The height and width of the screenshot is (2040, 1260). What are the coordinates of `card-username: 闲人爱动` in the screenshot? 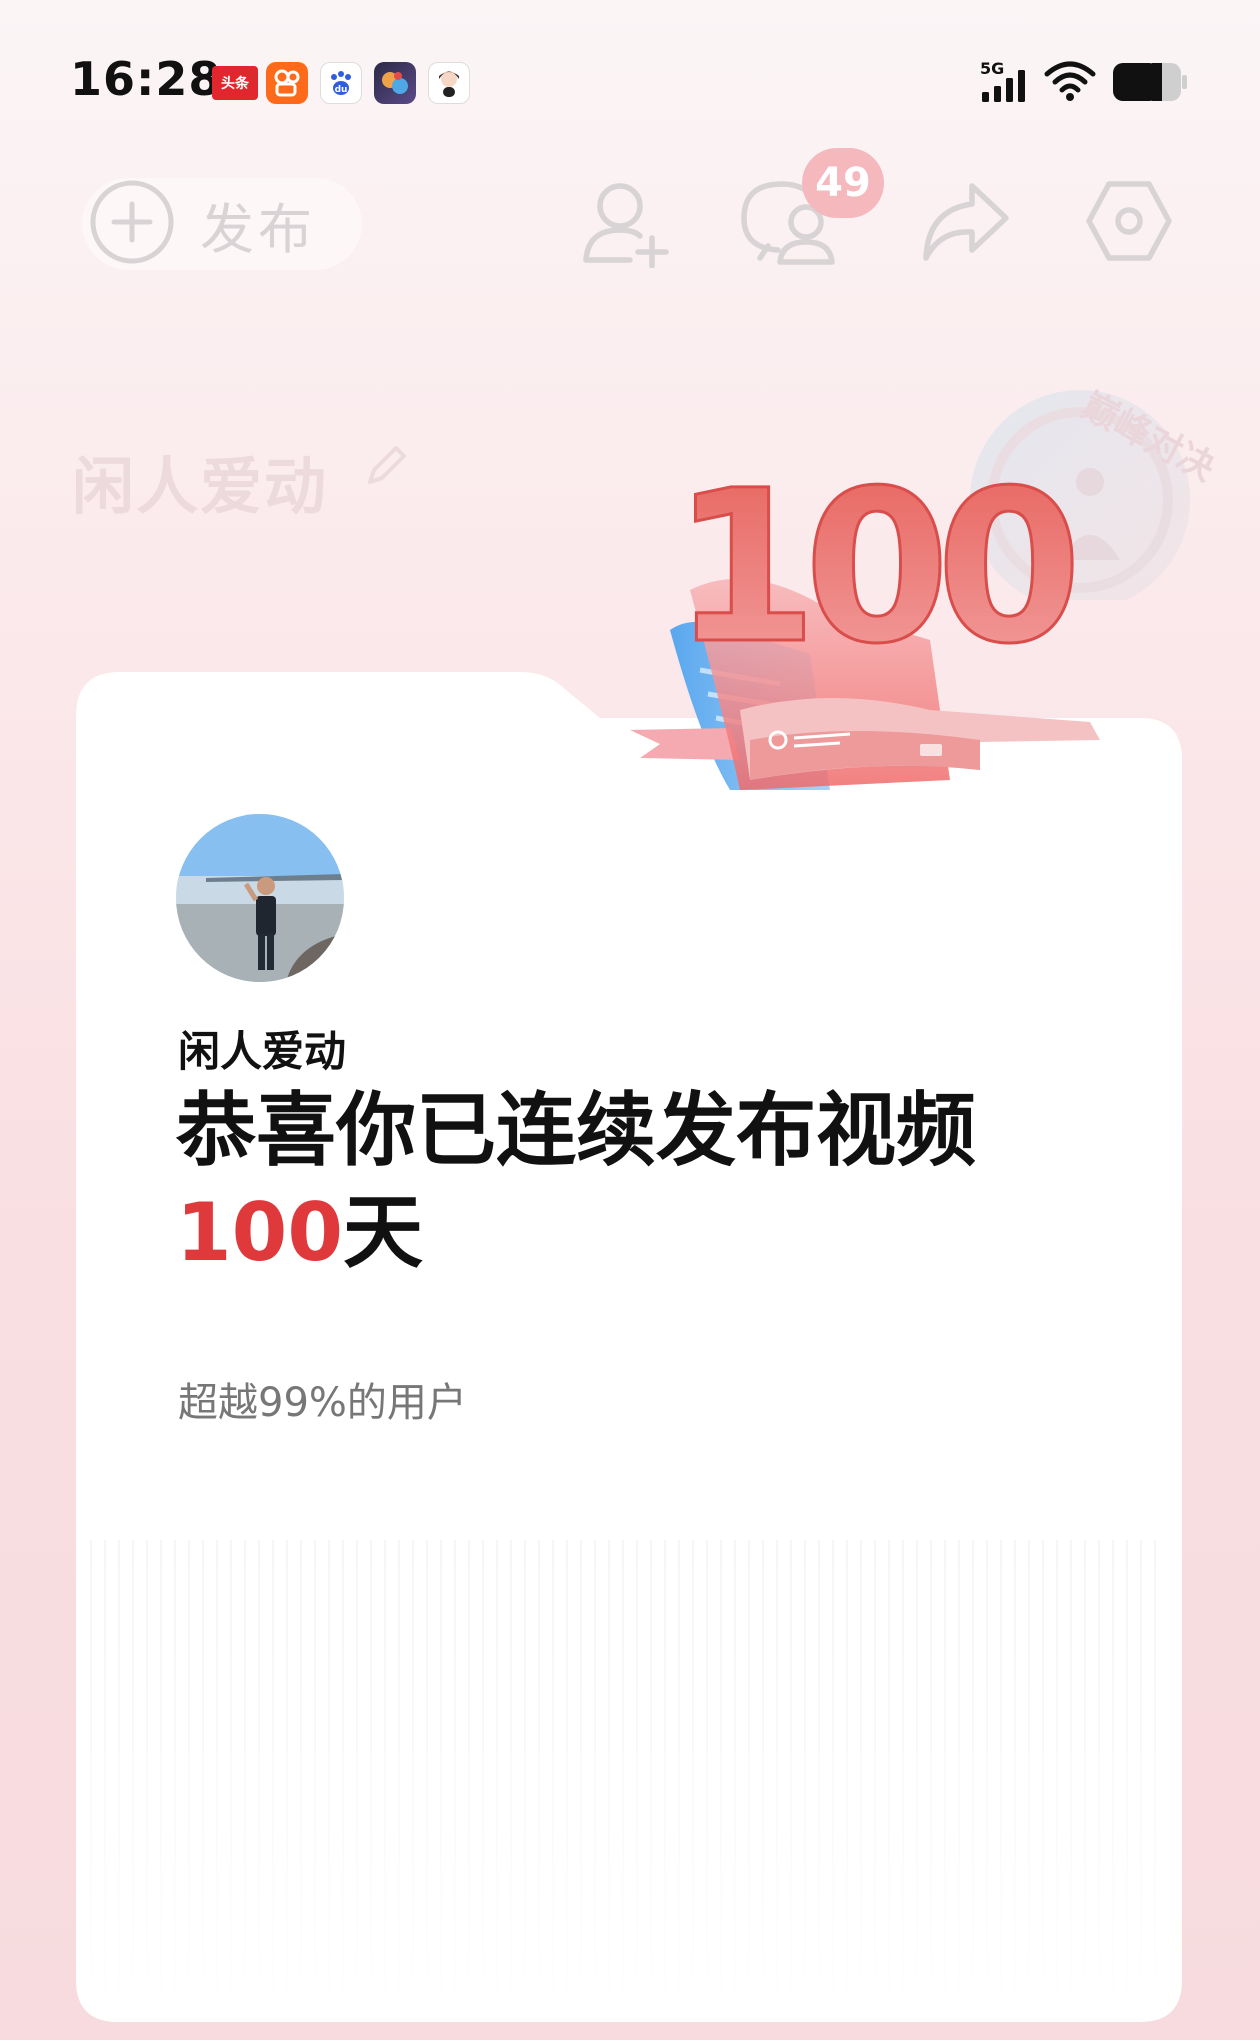 It's located at (262, 1051).